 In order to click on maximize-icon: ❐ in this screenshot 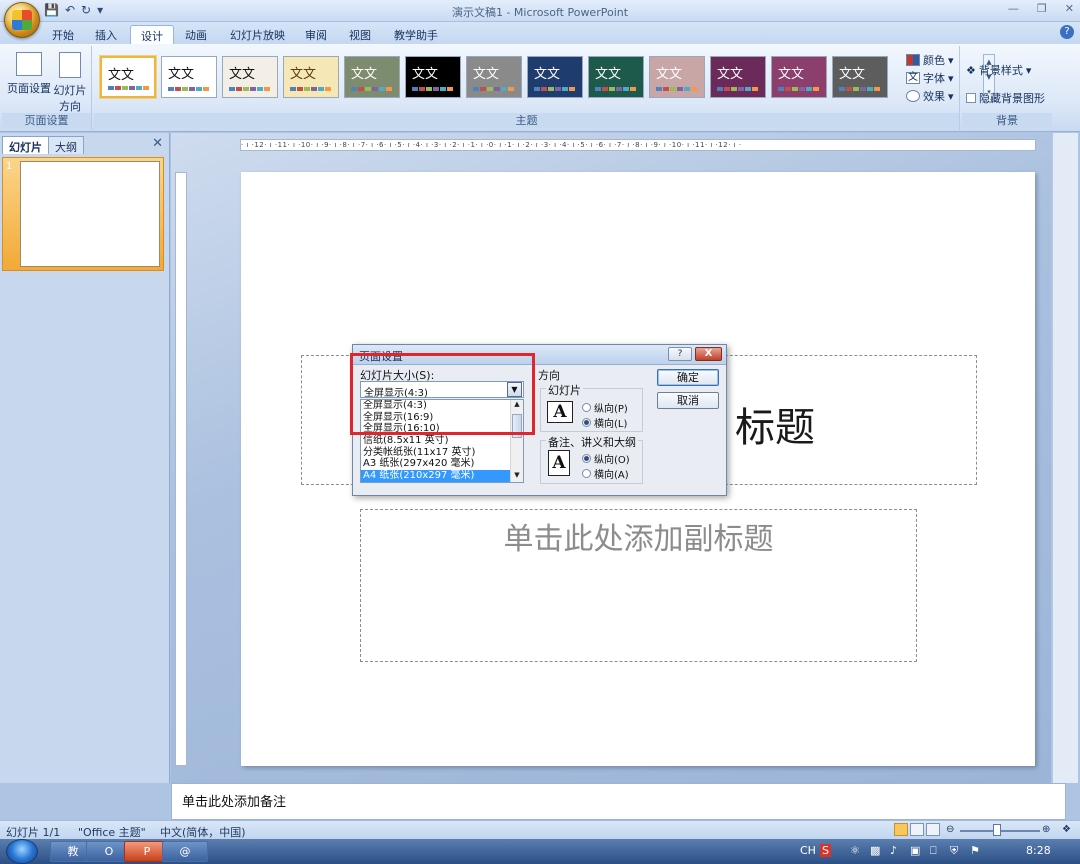, I will do `click(1042, 8)`.